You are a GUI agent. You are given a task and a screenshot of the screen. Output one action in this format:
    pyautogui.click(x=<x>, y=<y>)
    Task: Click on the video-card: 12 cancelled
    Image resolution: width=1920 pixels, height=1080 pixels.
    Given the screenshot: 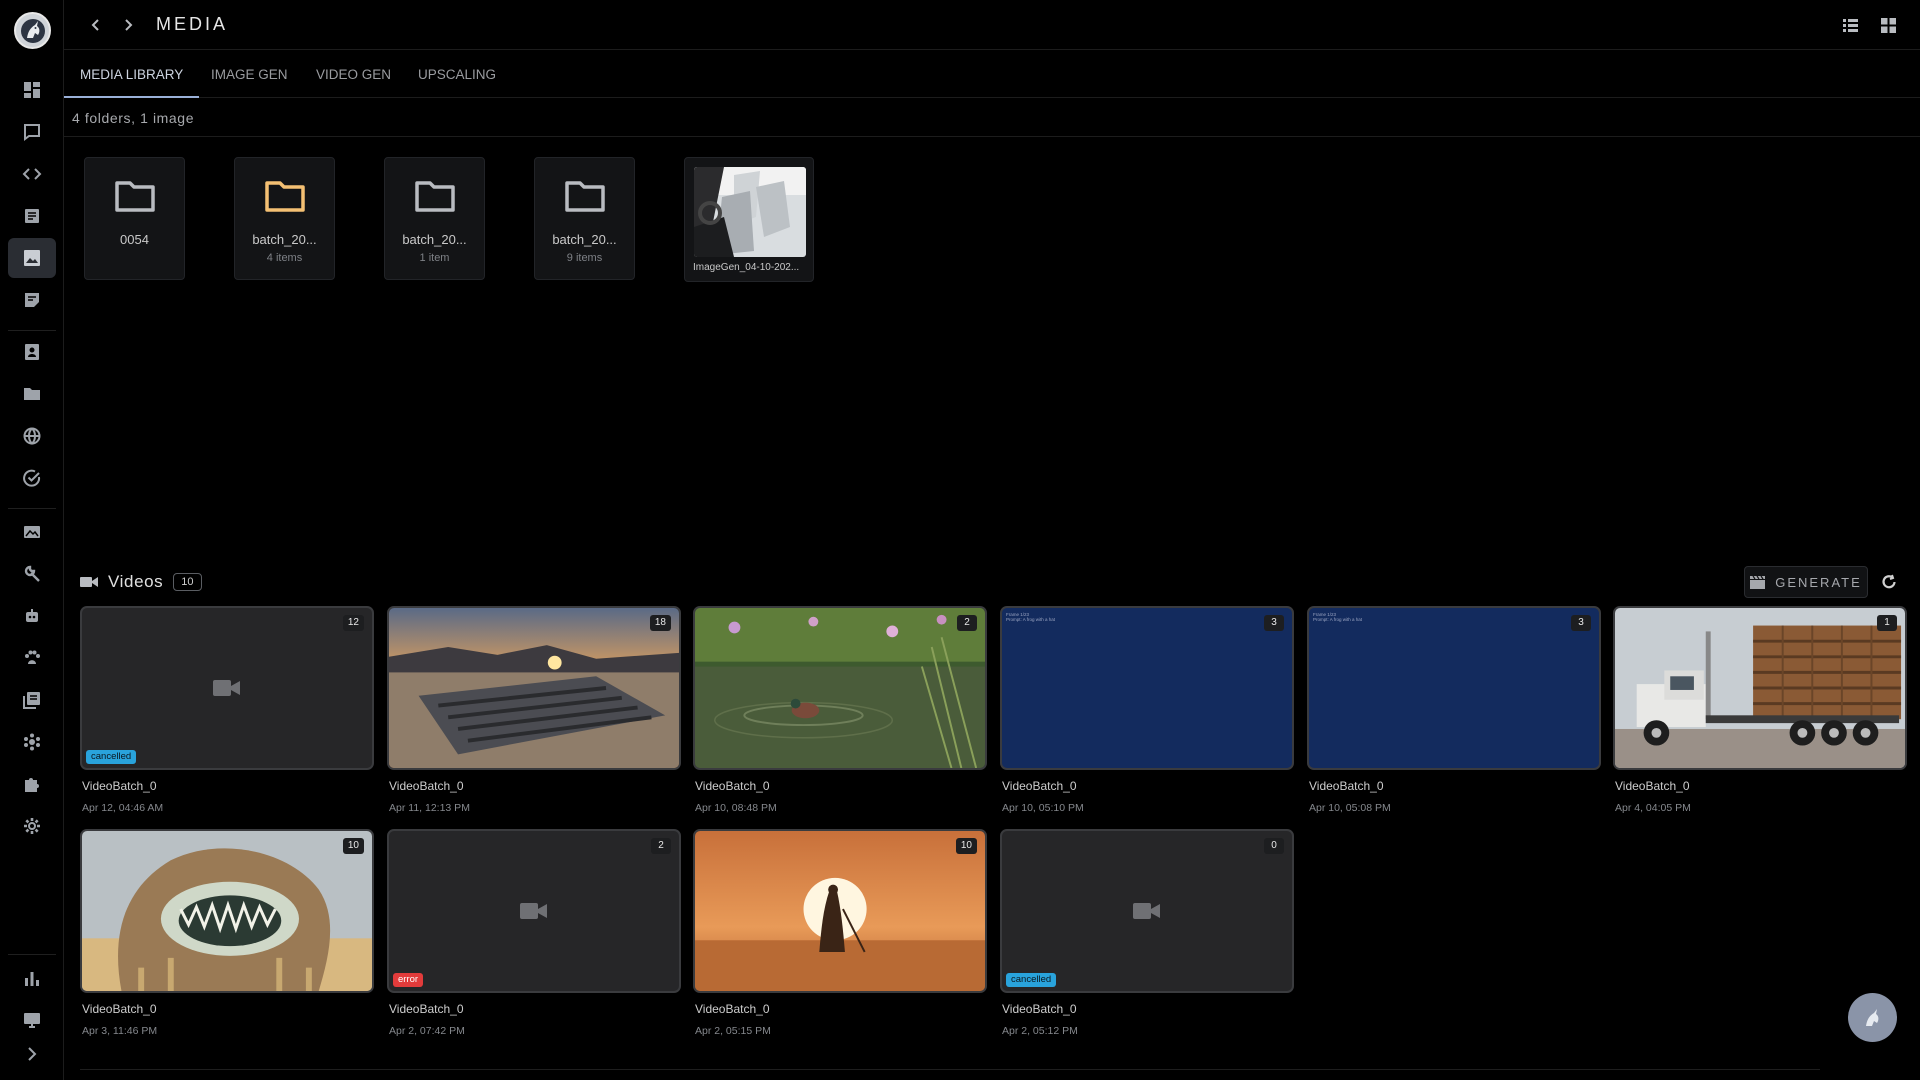 What is the action you would take?
    pyautogui.click(x=227, y=688)
    